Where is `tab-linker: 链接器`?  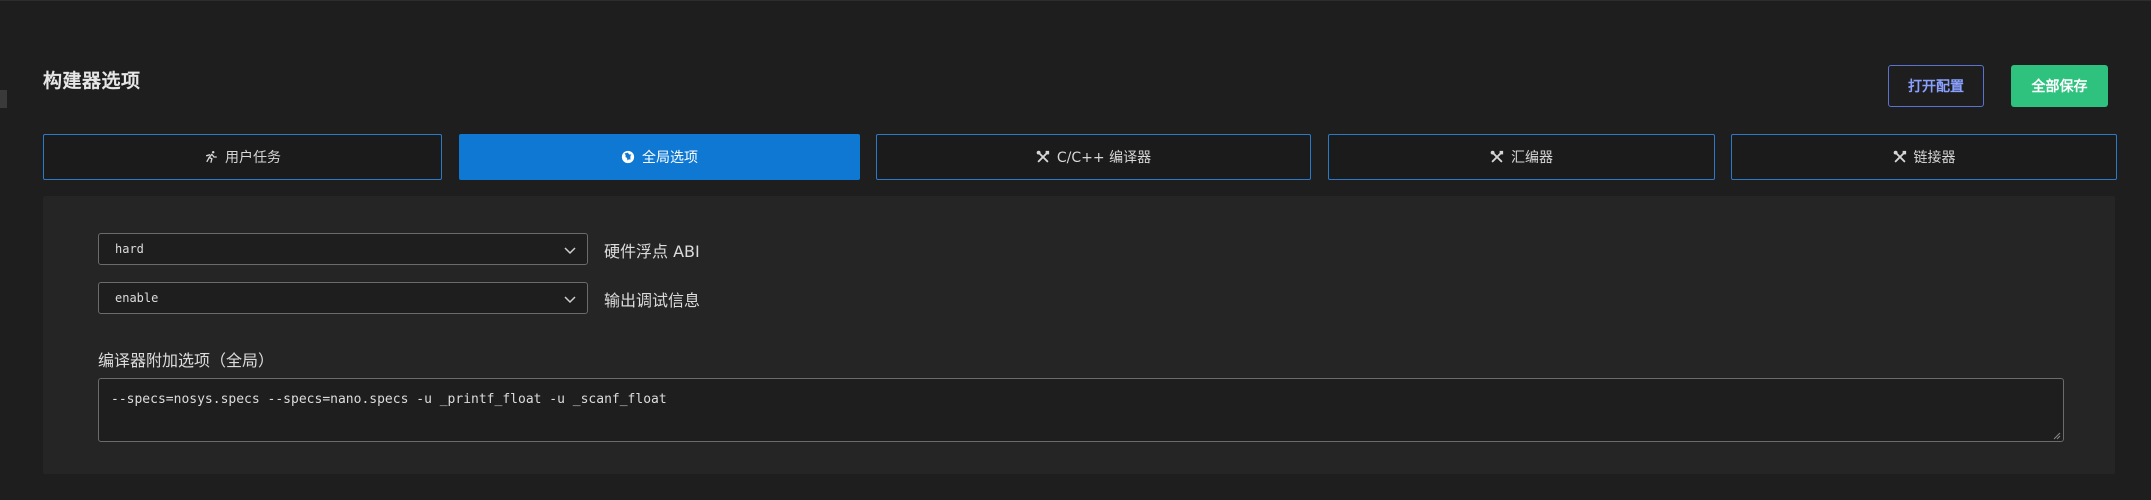
tab-linker: 链接器 is located at coordinates (1924, 157).